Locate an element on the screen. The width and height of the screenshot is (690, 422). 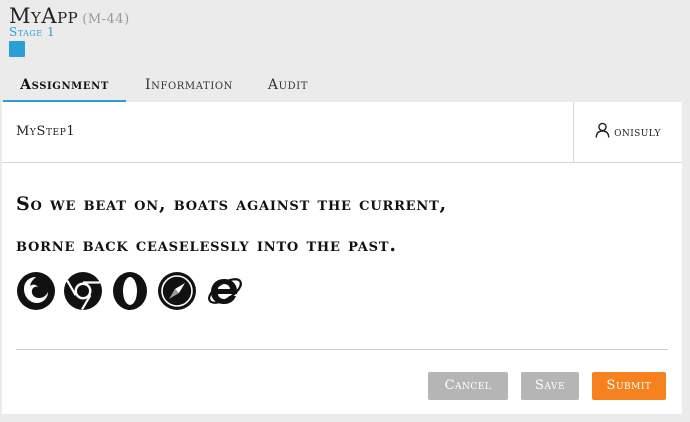
quote-line-2: borne back ceaselessly into the past. is located at coordinates (206, 245).